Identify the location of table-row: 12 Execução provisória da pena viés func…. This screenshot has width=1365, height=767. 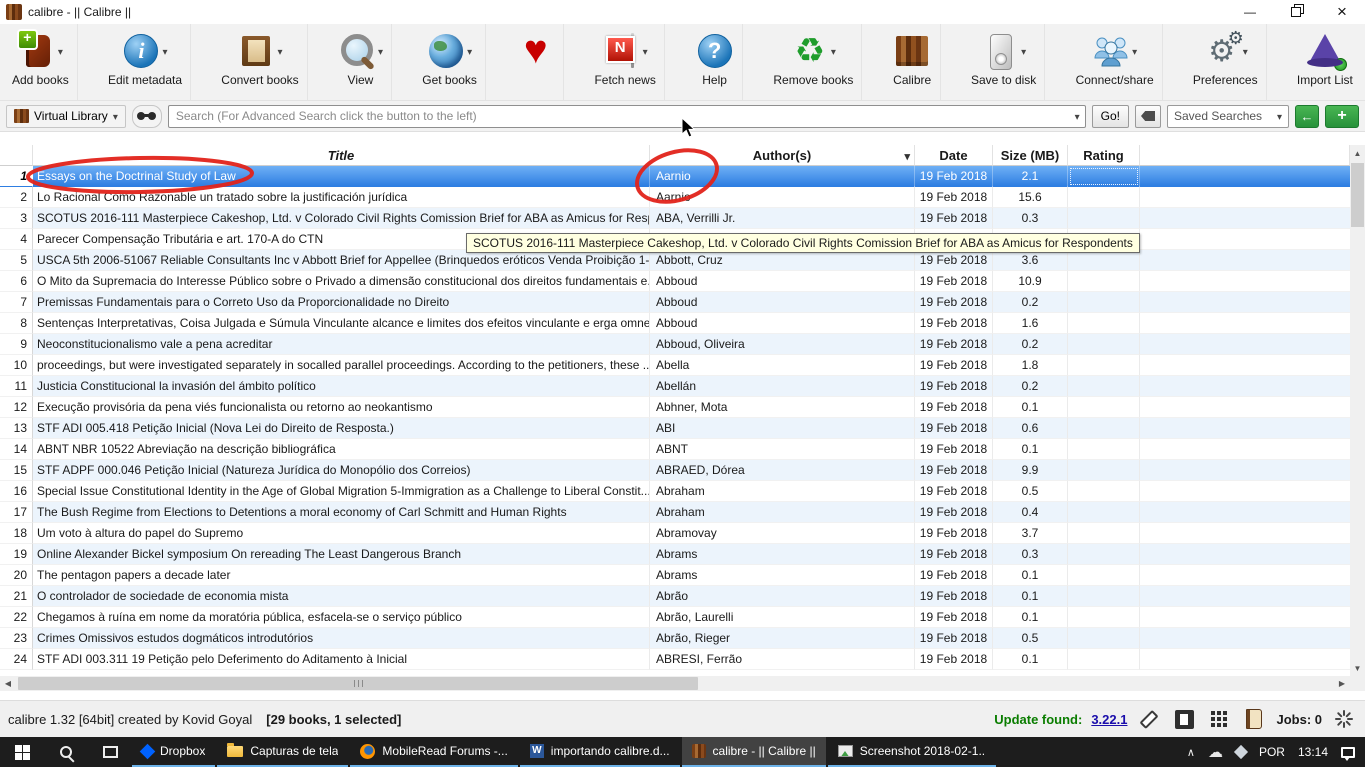
(675, 407).